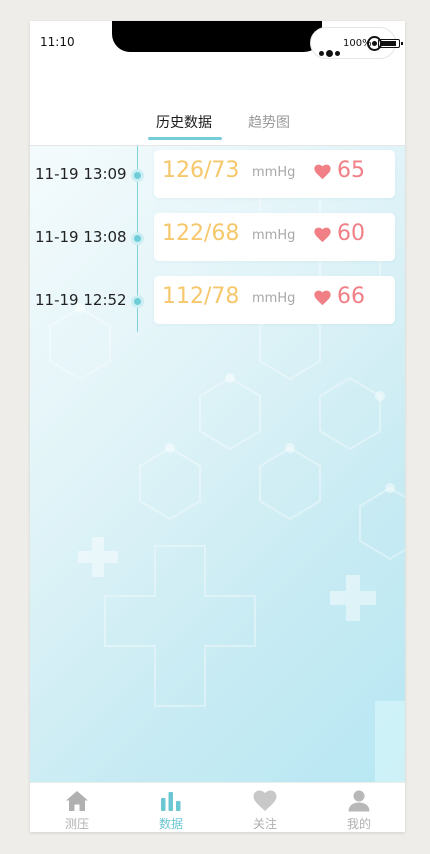  I want to click on tab-label: 关注, so click(264, 824).